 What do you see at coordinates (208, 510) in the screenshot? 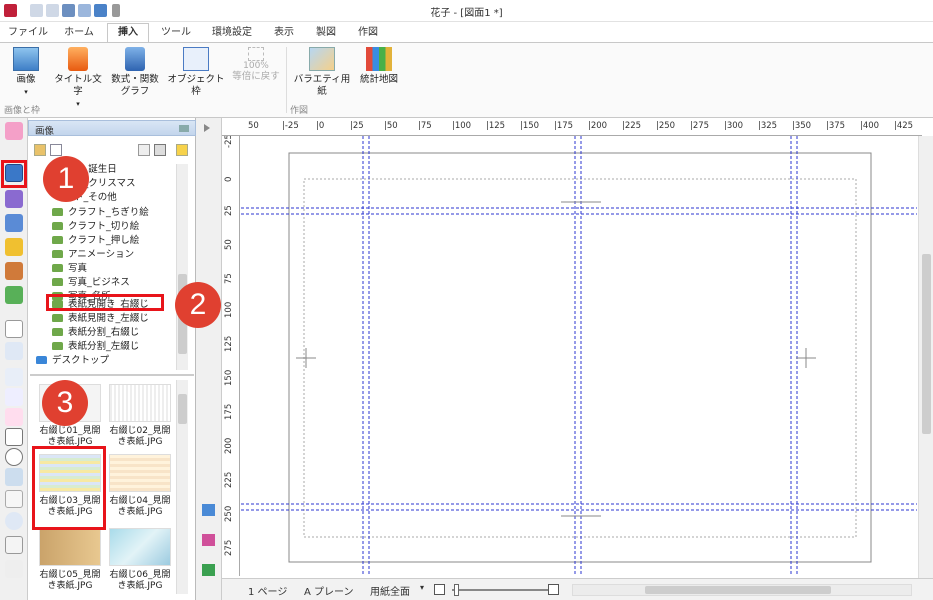
I see `list-view-icon` at bounding box center [208, 510].